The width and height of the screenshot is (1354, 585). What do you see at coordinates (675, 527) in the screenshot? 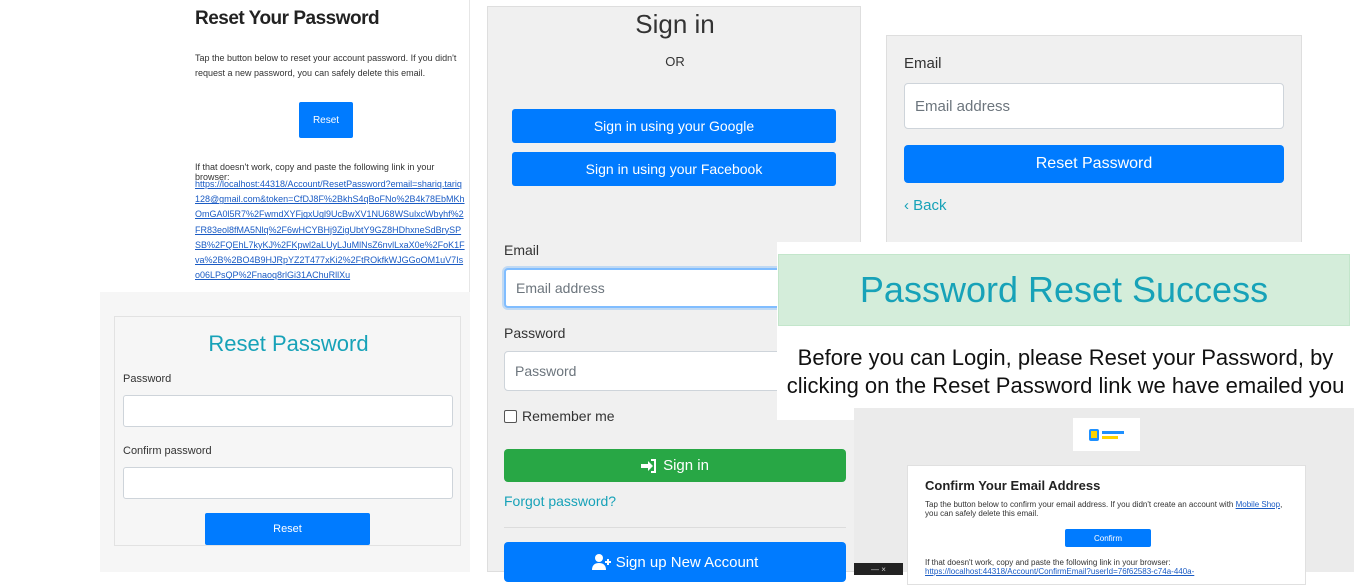
I see `divider` at bounding box center [675, 527].